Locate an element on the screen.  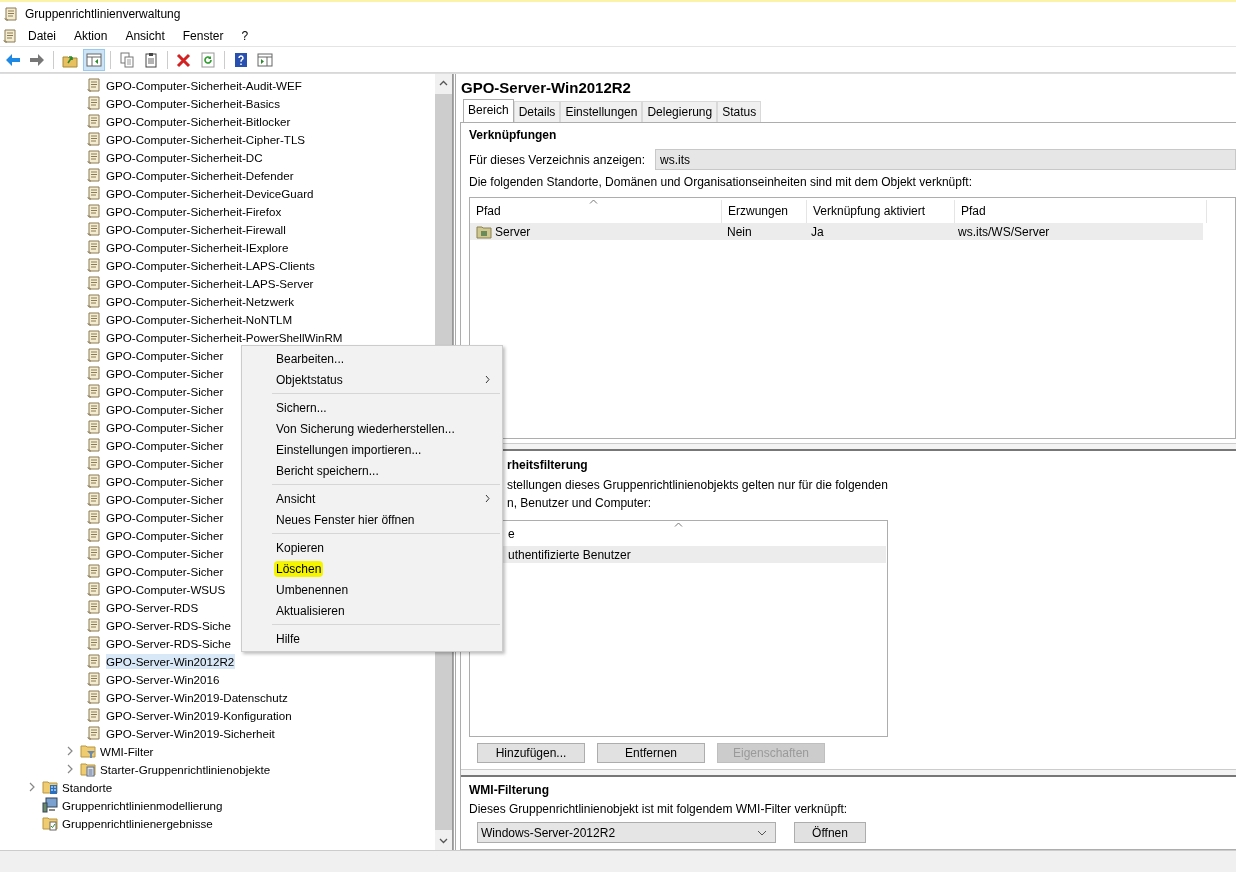
window-title: Gruppenrichtlinienverwaltung is located at coordinates (103, 14).